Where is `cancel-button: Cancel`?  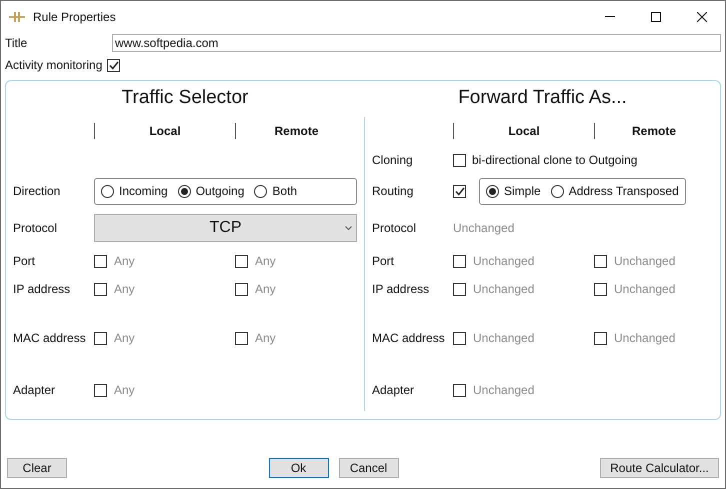
cancel-button: Cancel is located at coordinates (368, 468).